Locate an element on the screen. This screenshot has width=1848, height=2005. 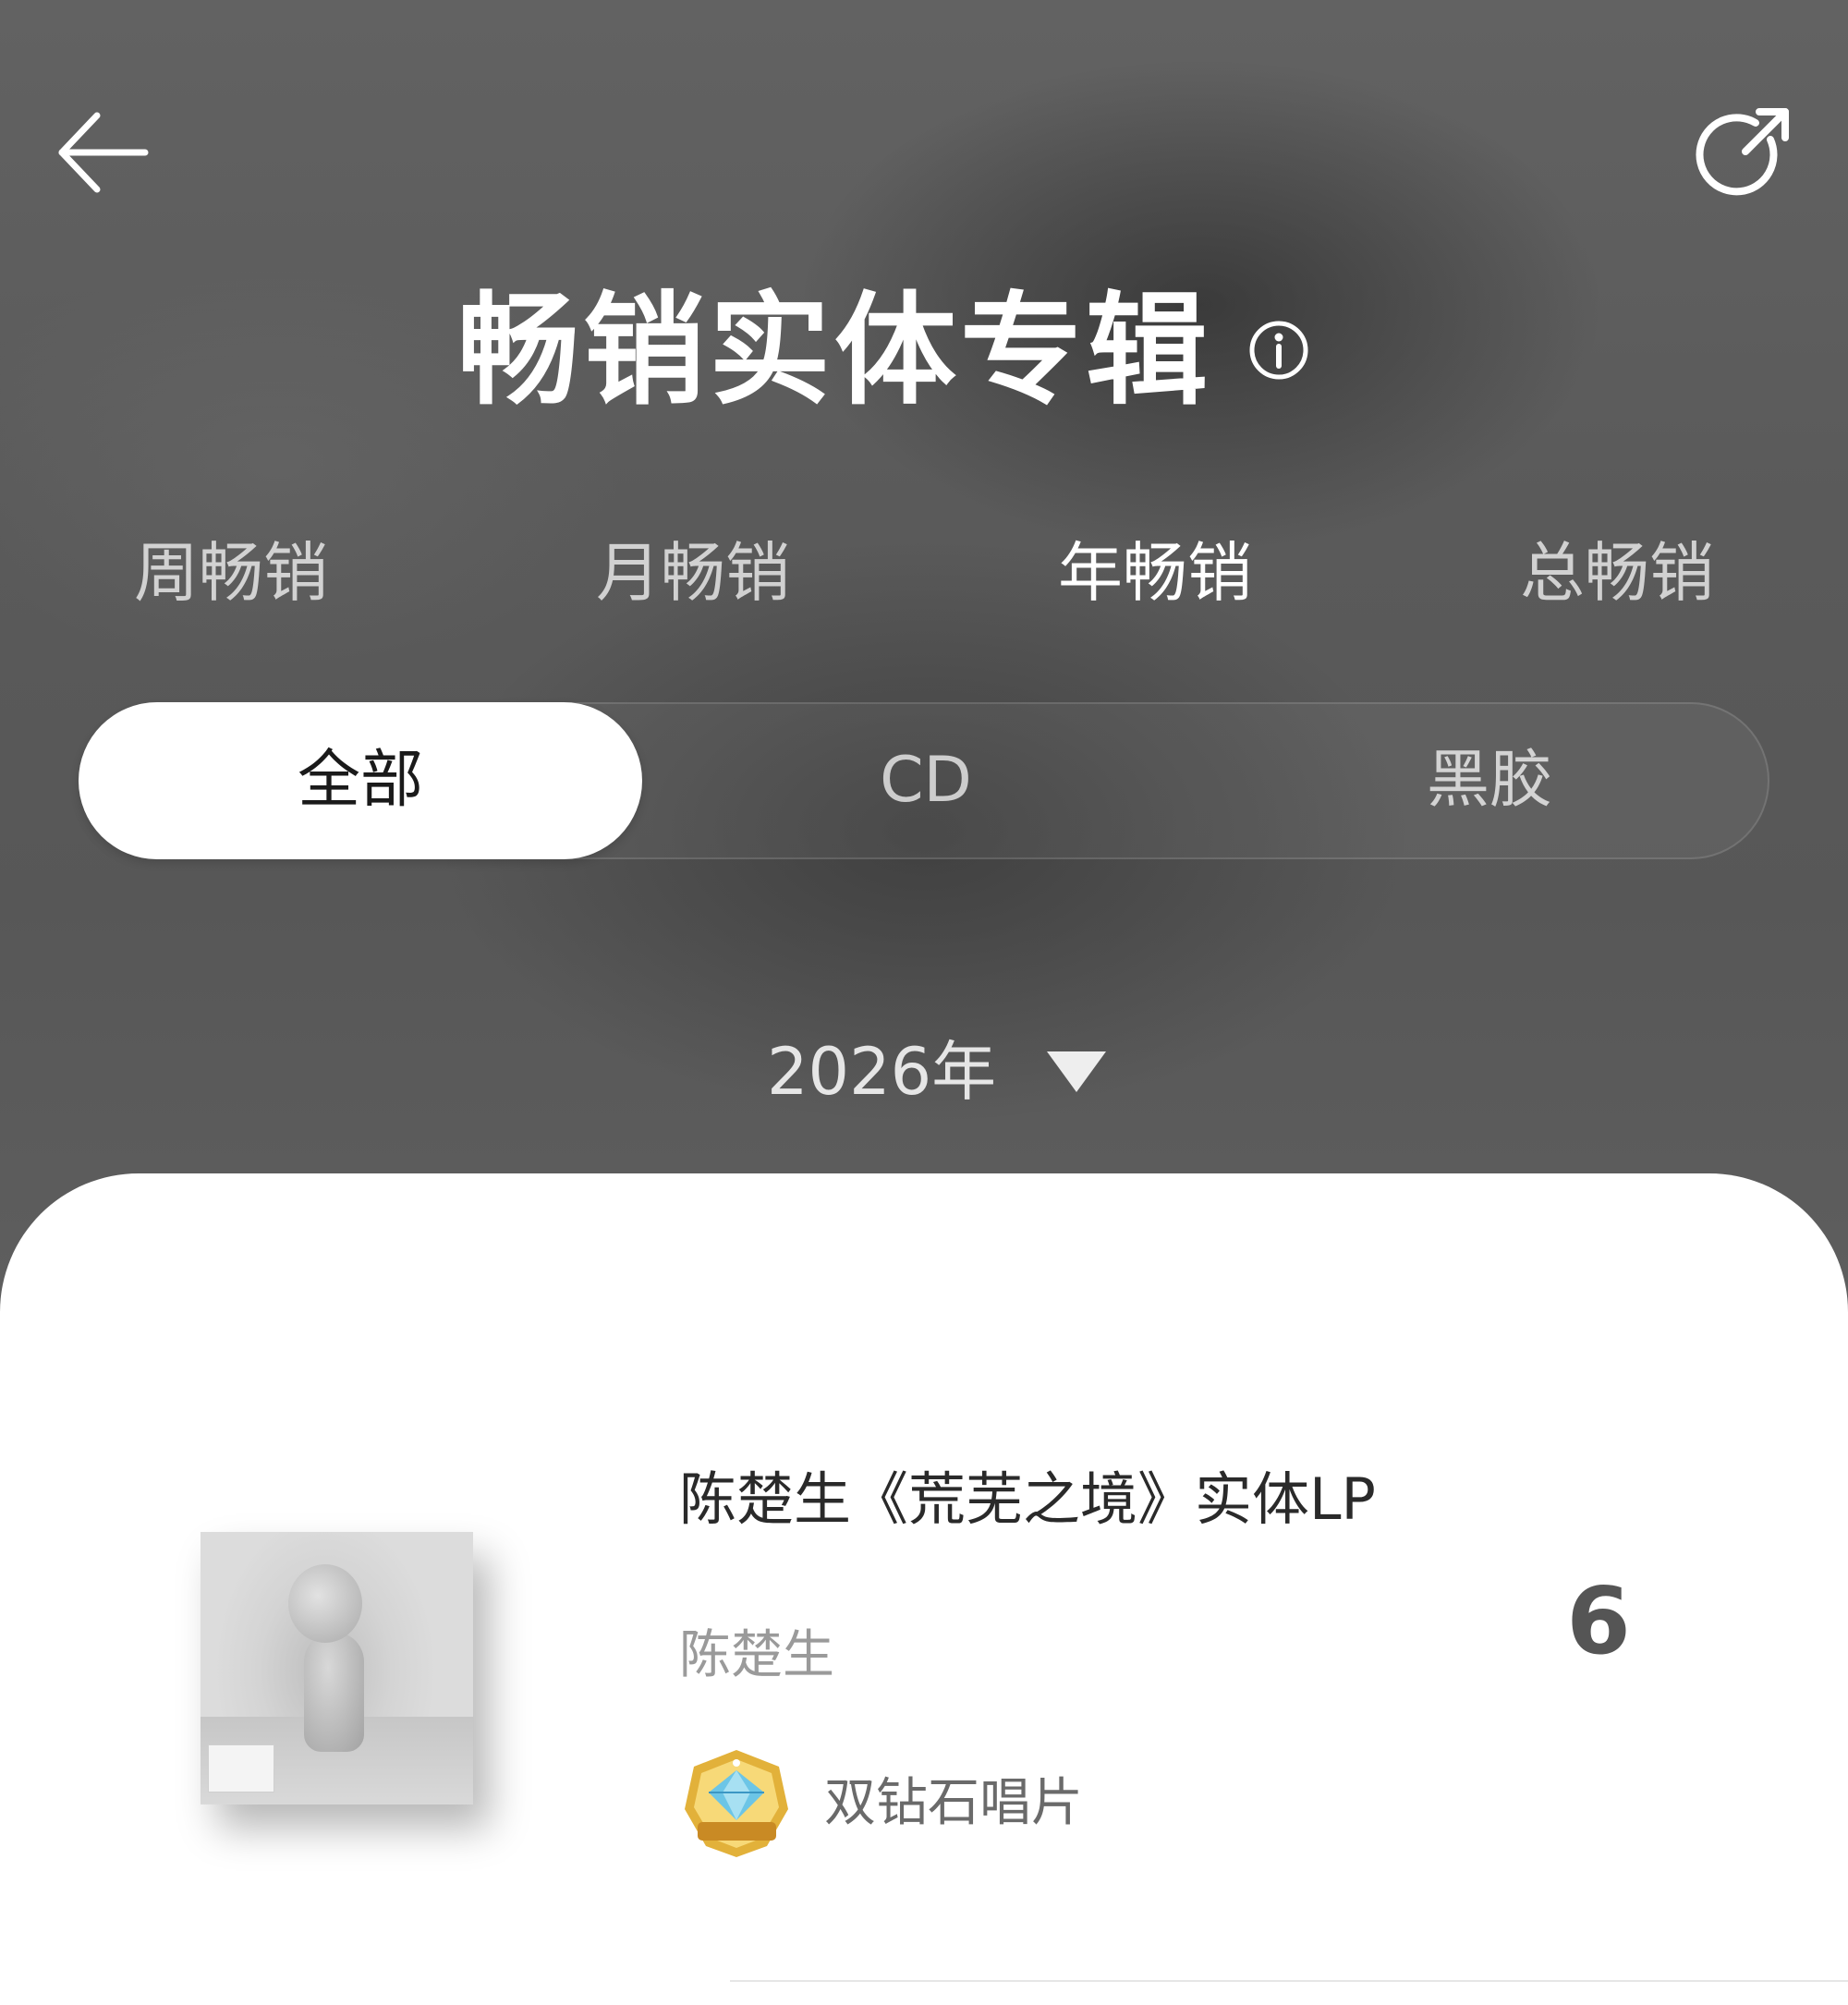
tab-yearly: 年畅销 is located at coordinates (1155, 573).